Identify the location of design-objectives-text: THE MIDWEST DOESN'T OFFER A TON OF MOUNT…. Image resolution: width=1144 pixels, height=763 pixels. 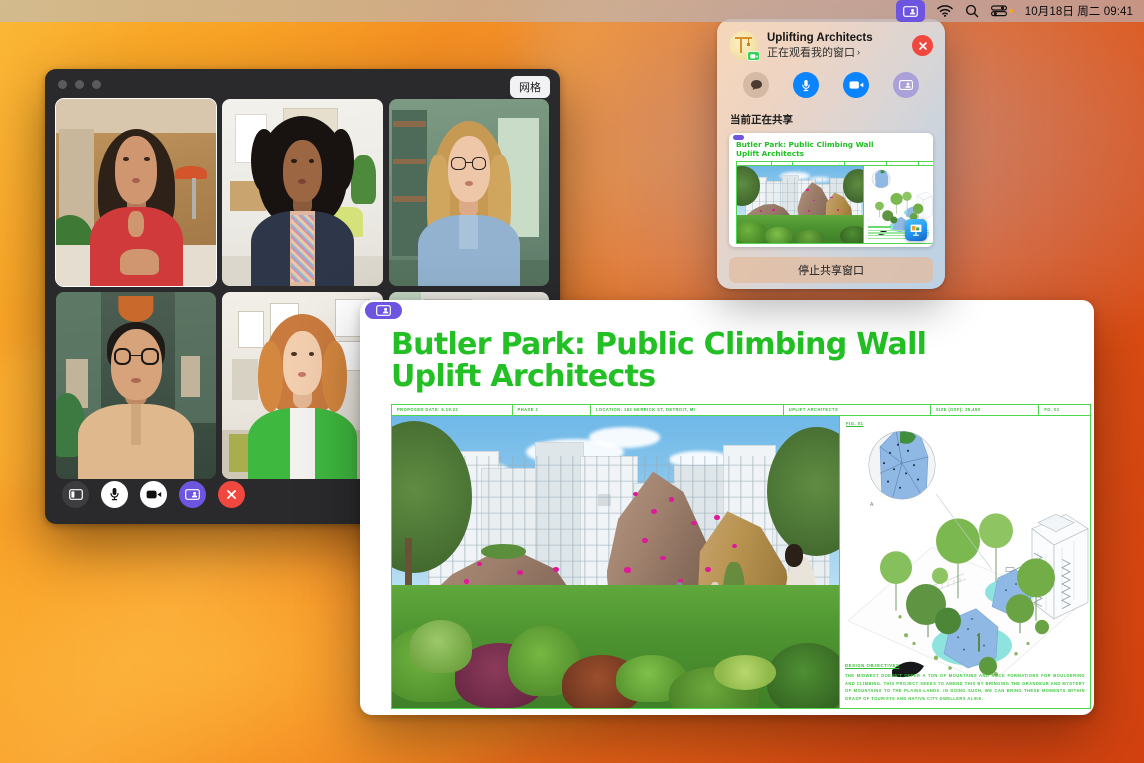
(965, 687).